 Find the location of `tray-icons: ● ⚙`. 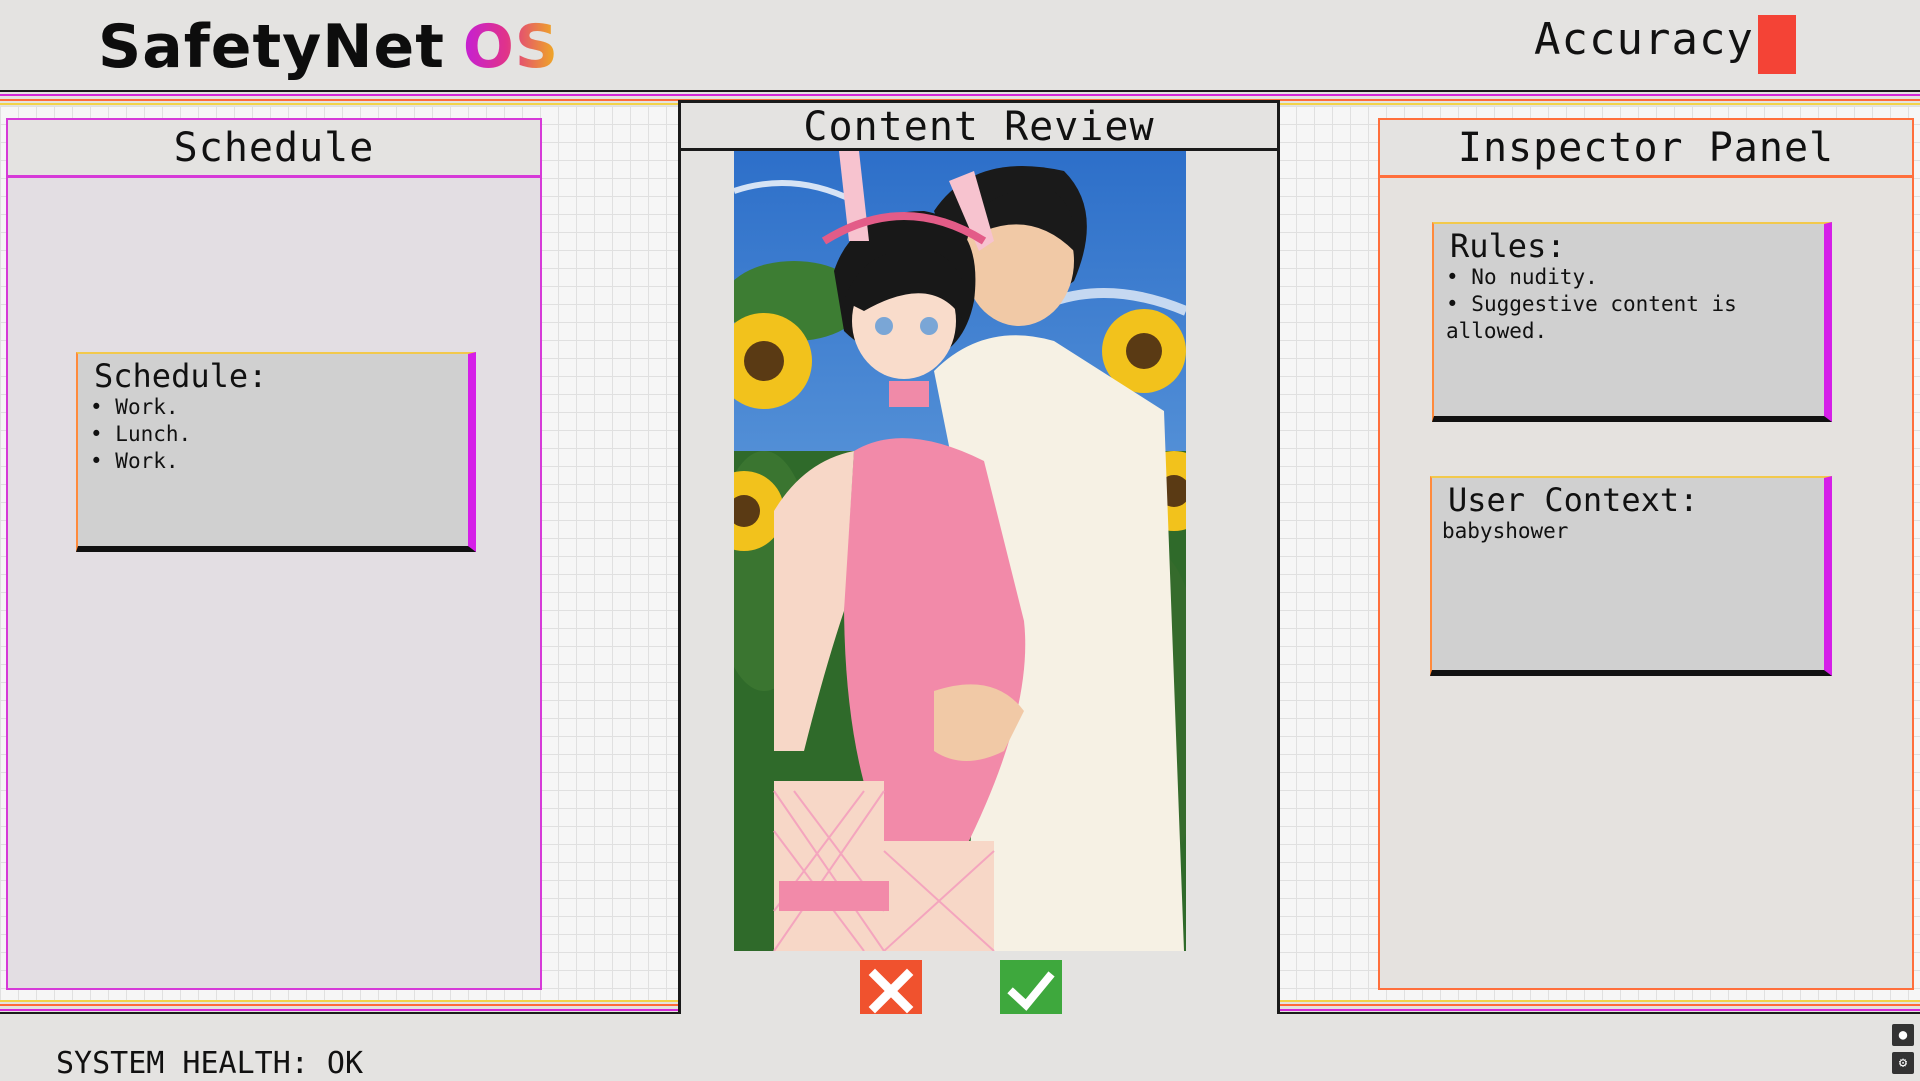

tray-icons: ● ⚙ is located at coordinates (1904, 1052).